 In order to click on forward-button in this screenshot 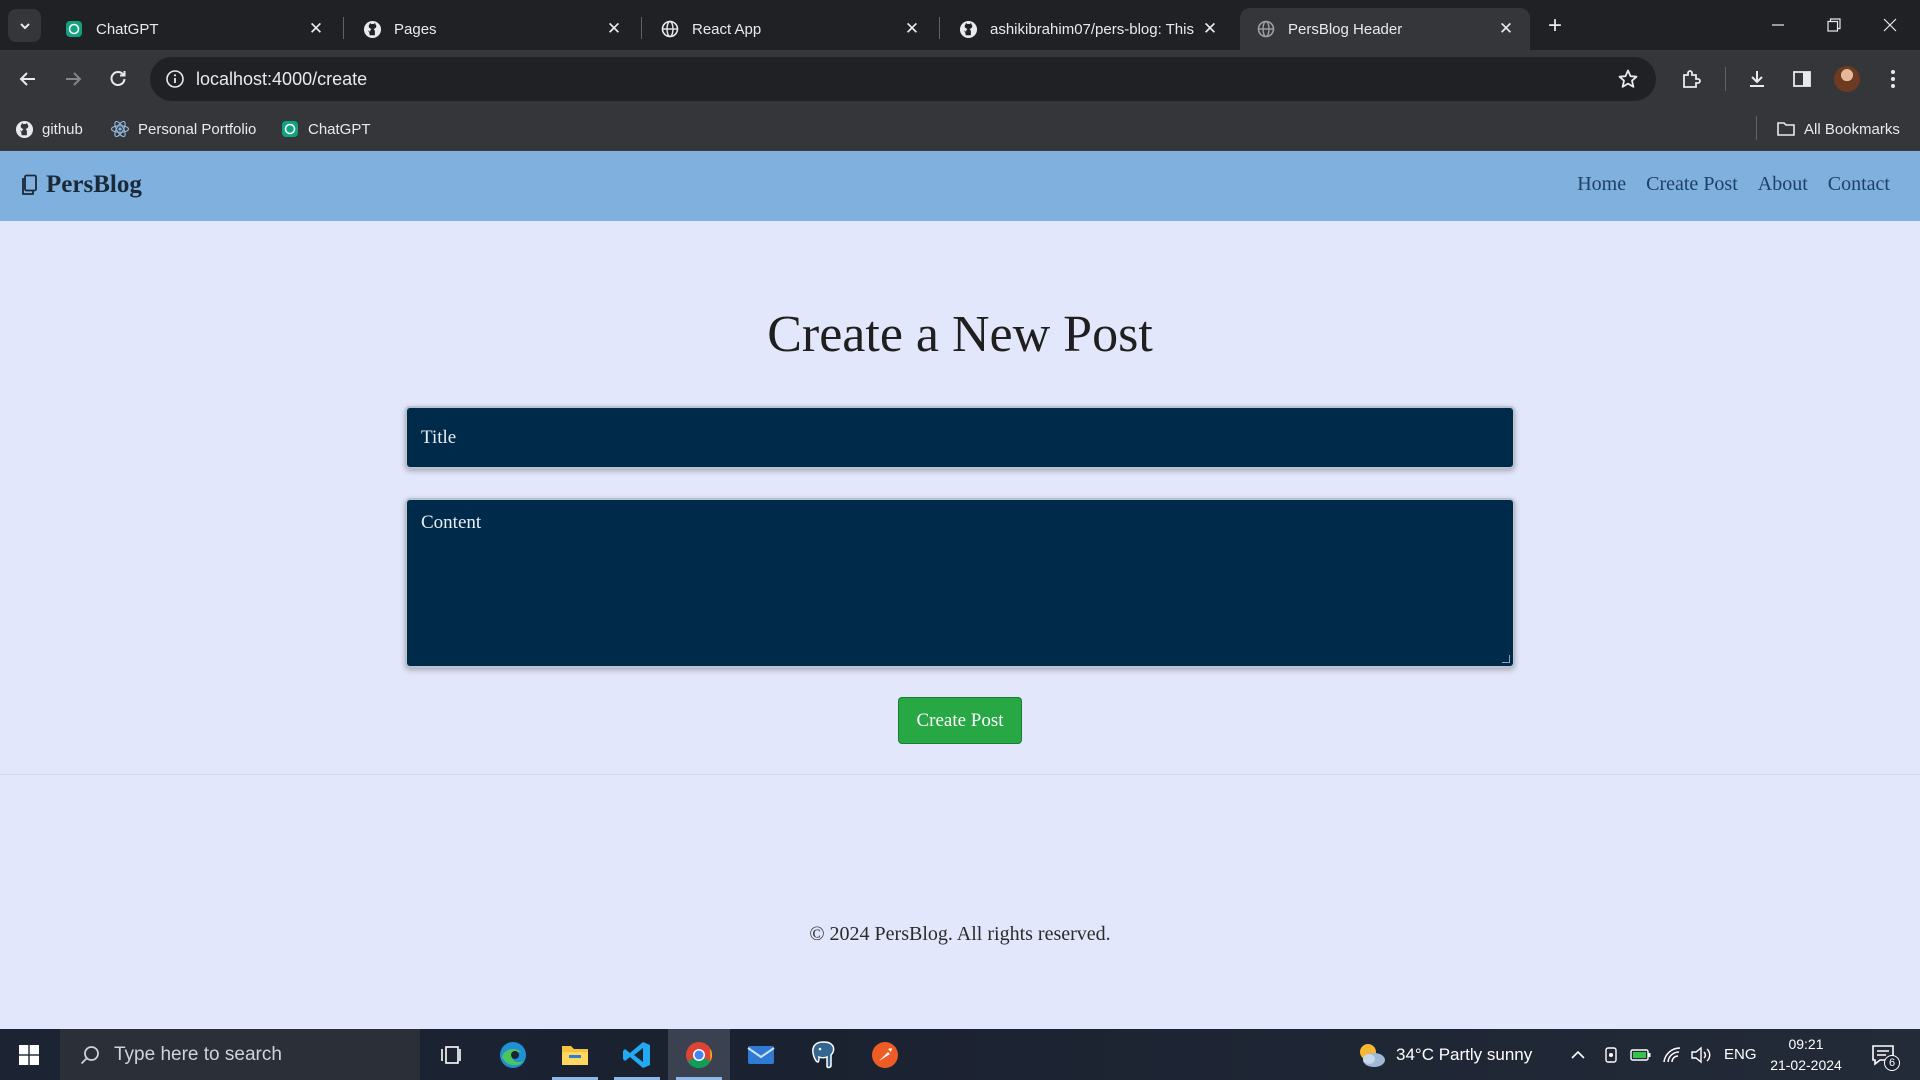, I will do `click(73, 79)`.